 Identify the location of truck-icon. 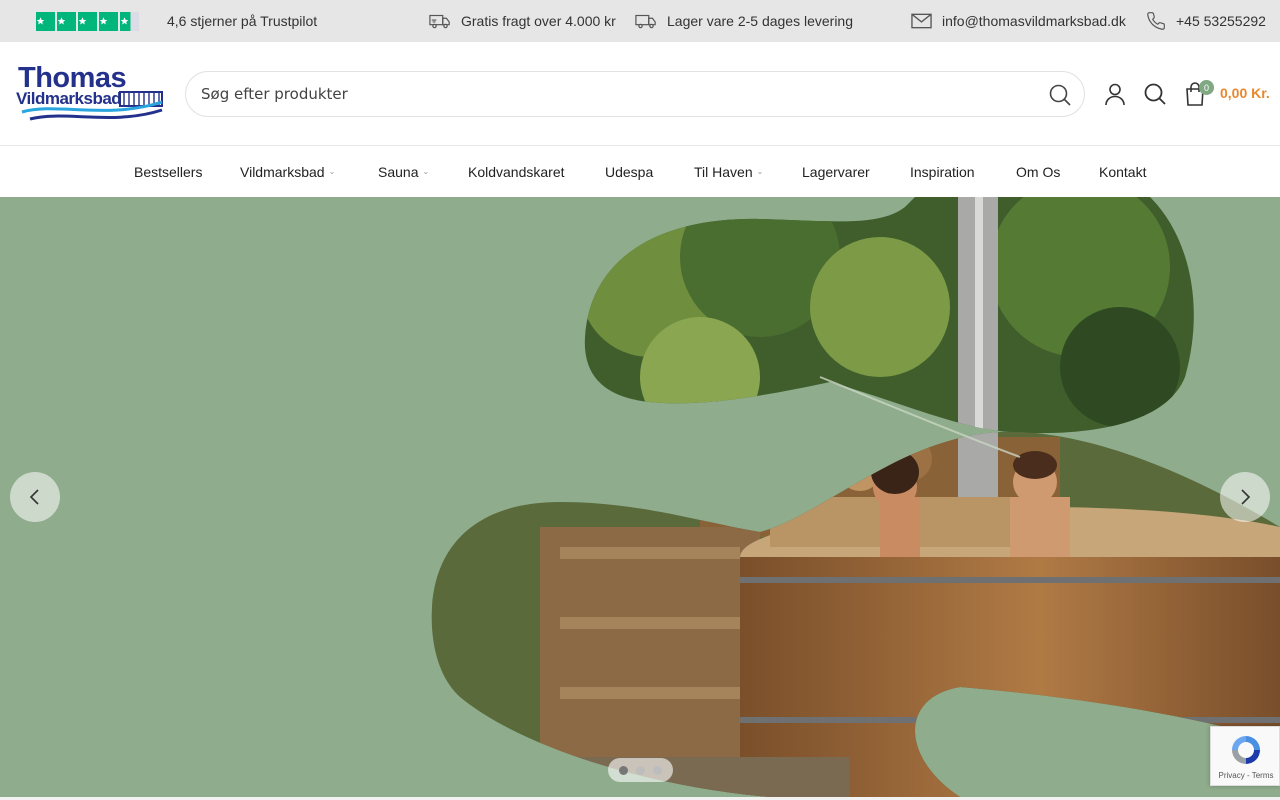
(439, 21).